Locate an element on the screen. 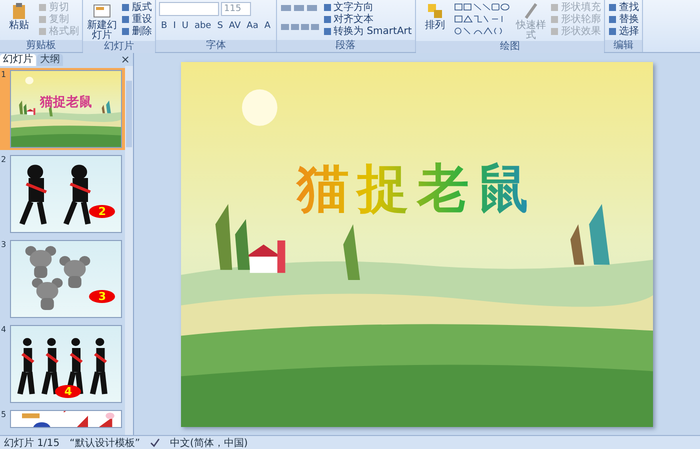  ribbon-large-button: 排列 is located at coordinates (434, 16).